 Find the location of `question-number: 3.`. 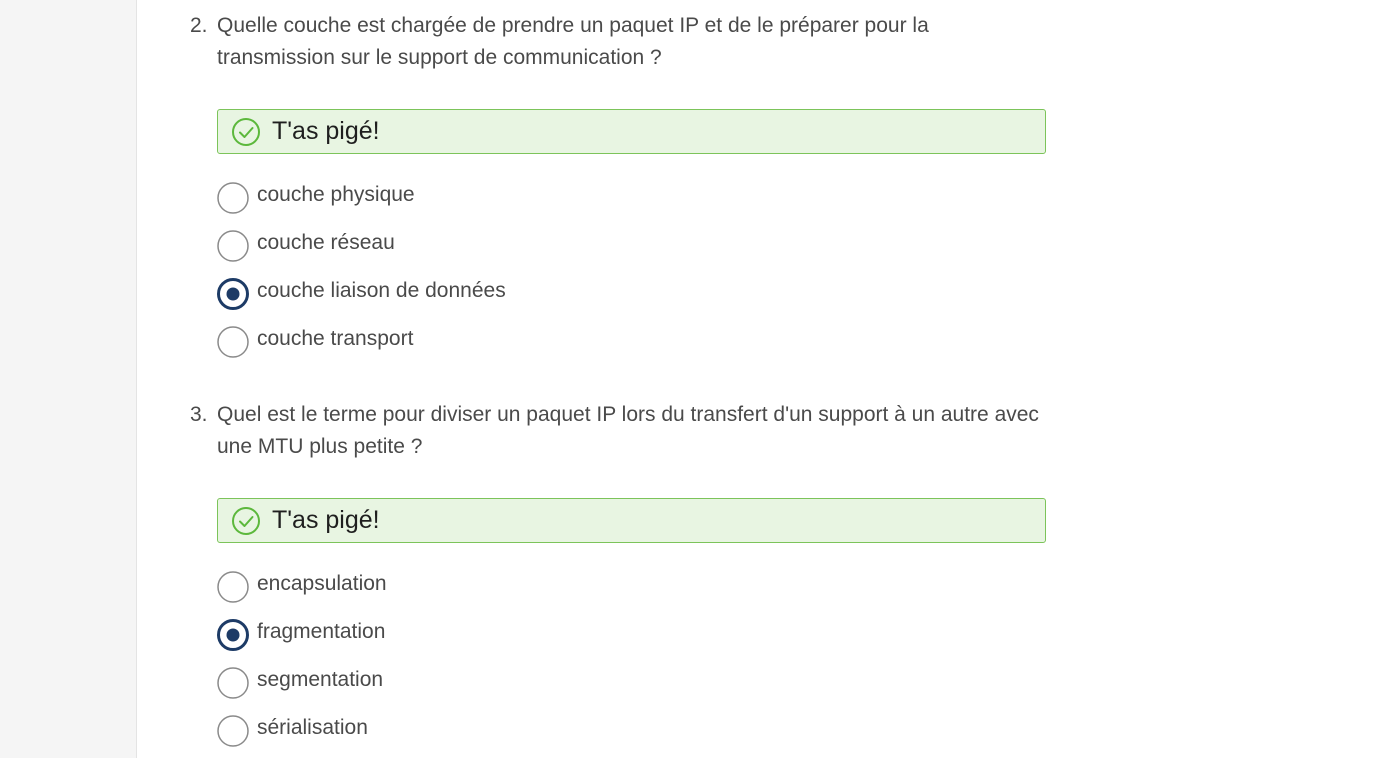

question-number: 3. is located at coordinates (199, 414).